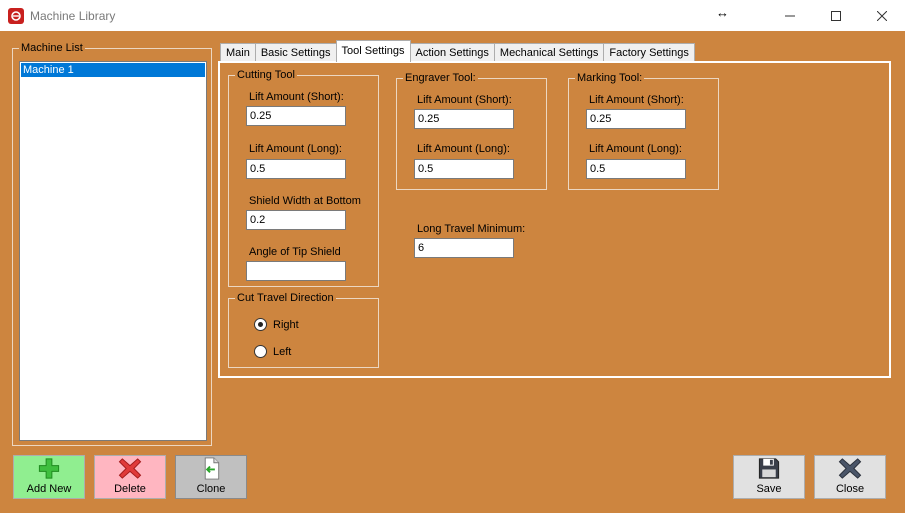 The image size is (905, 513). Describe the element at coordinates (464, 169) in the screenshot. I see `engraver-lift-long-input` at that location.